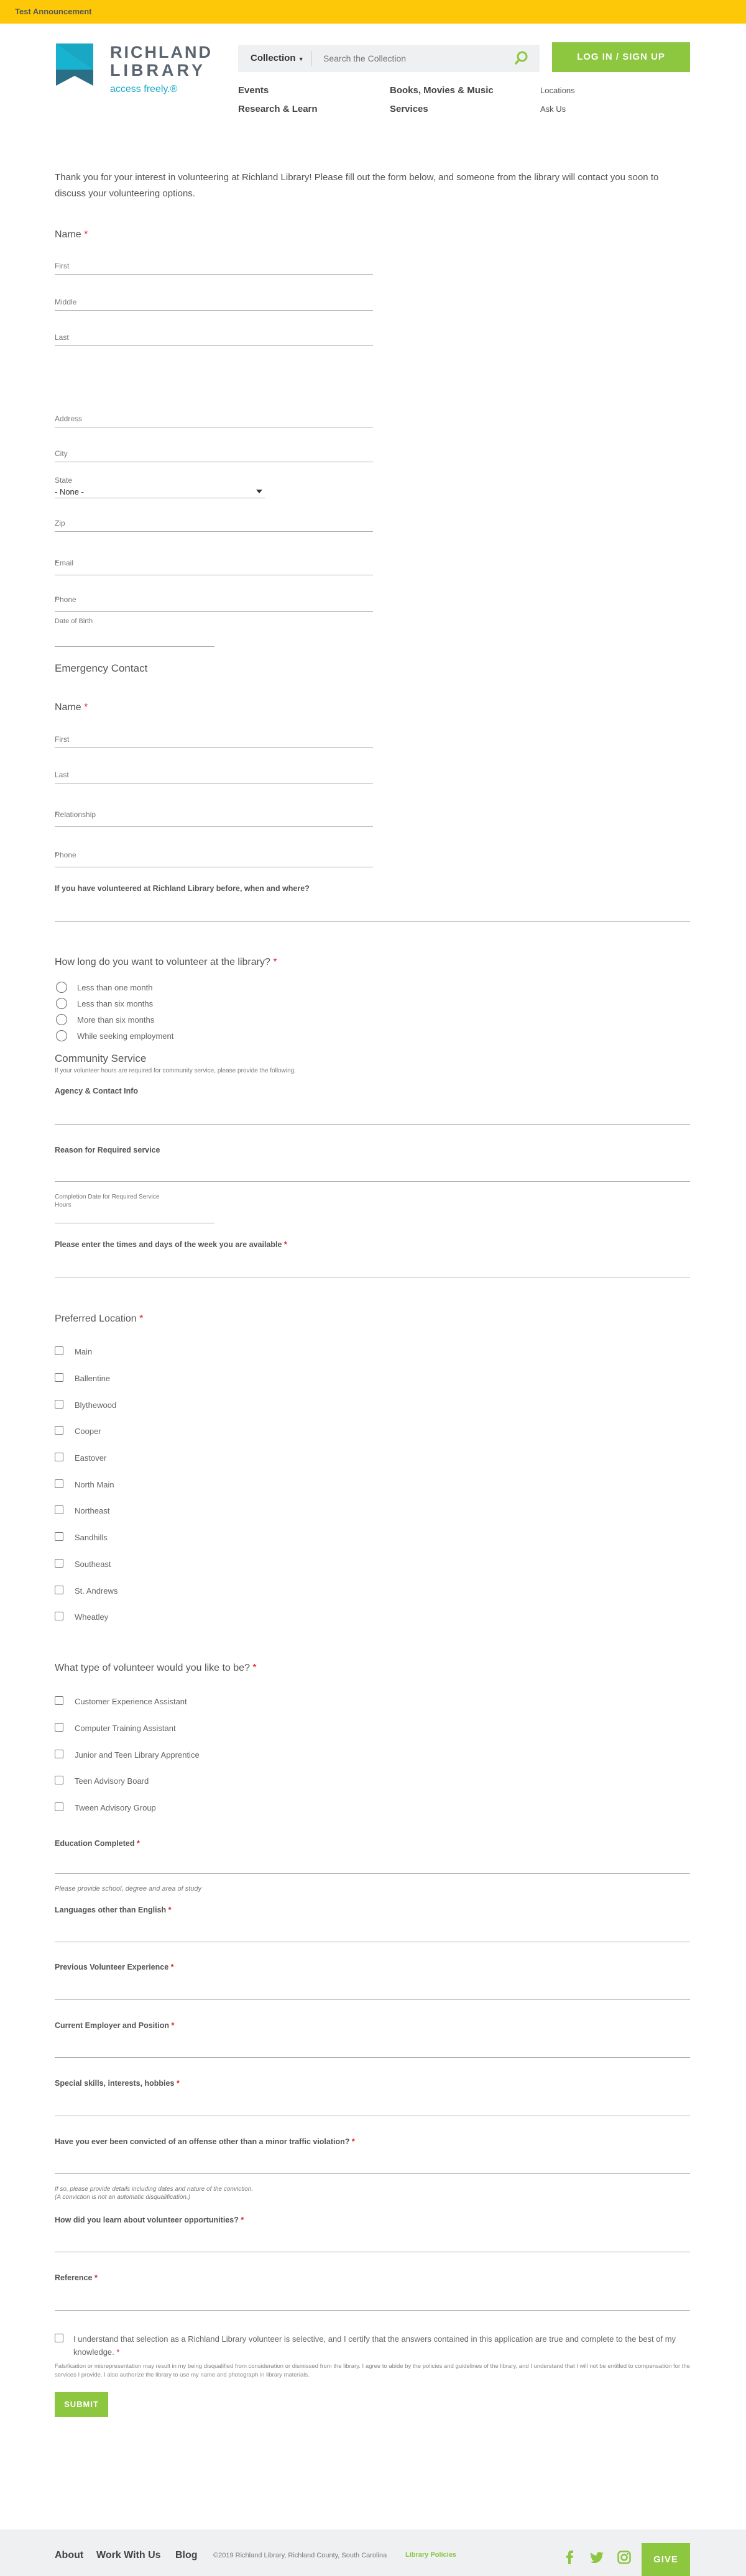 Image resolution: width=746 pixels, height=2576 pixels. What do you see at coordinates (557, 90) in the screenshot?
I see `nav-locations: Locations` at bounding box center [557, 90].